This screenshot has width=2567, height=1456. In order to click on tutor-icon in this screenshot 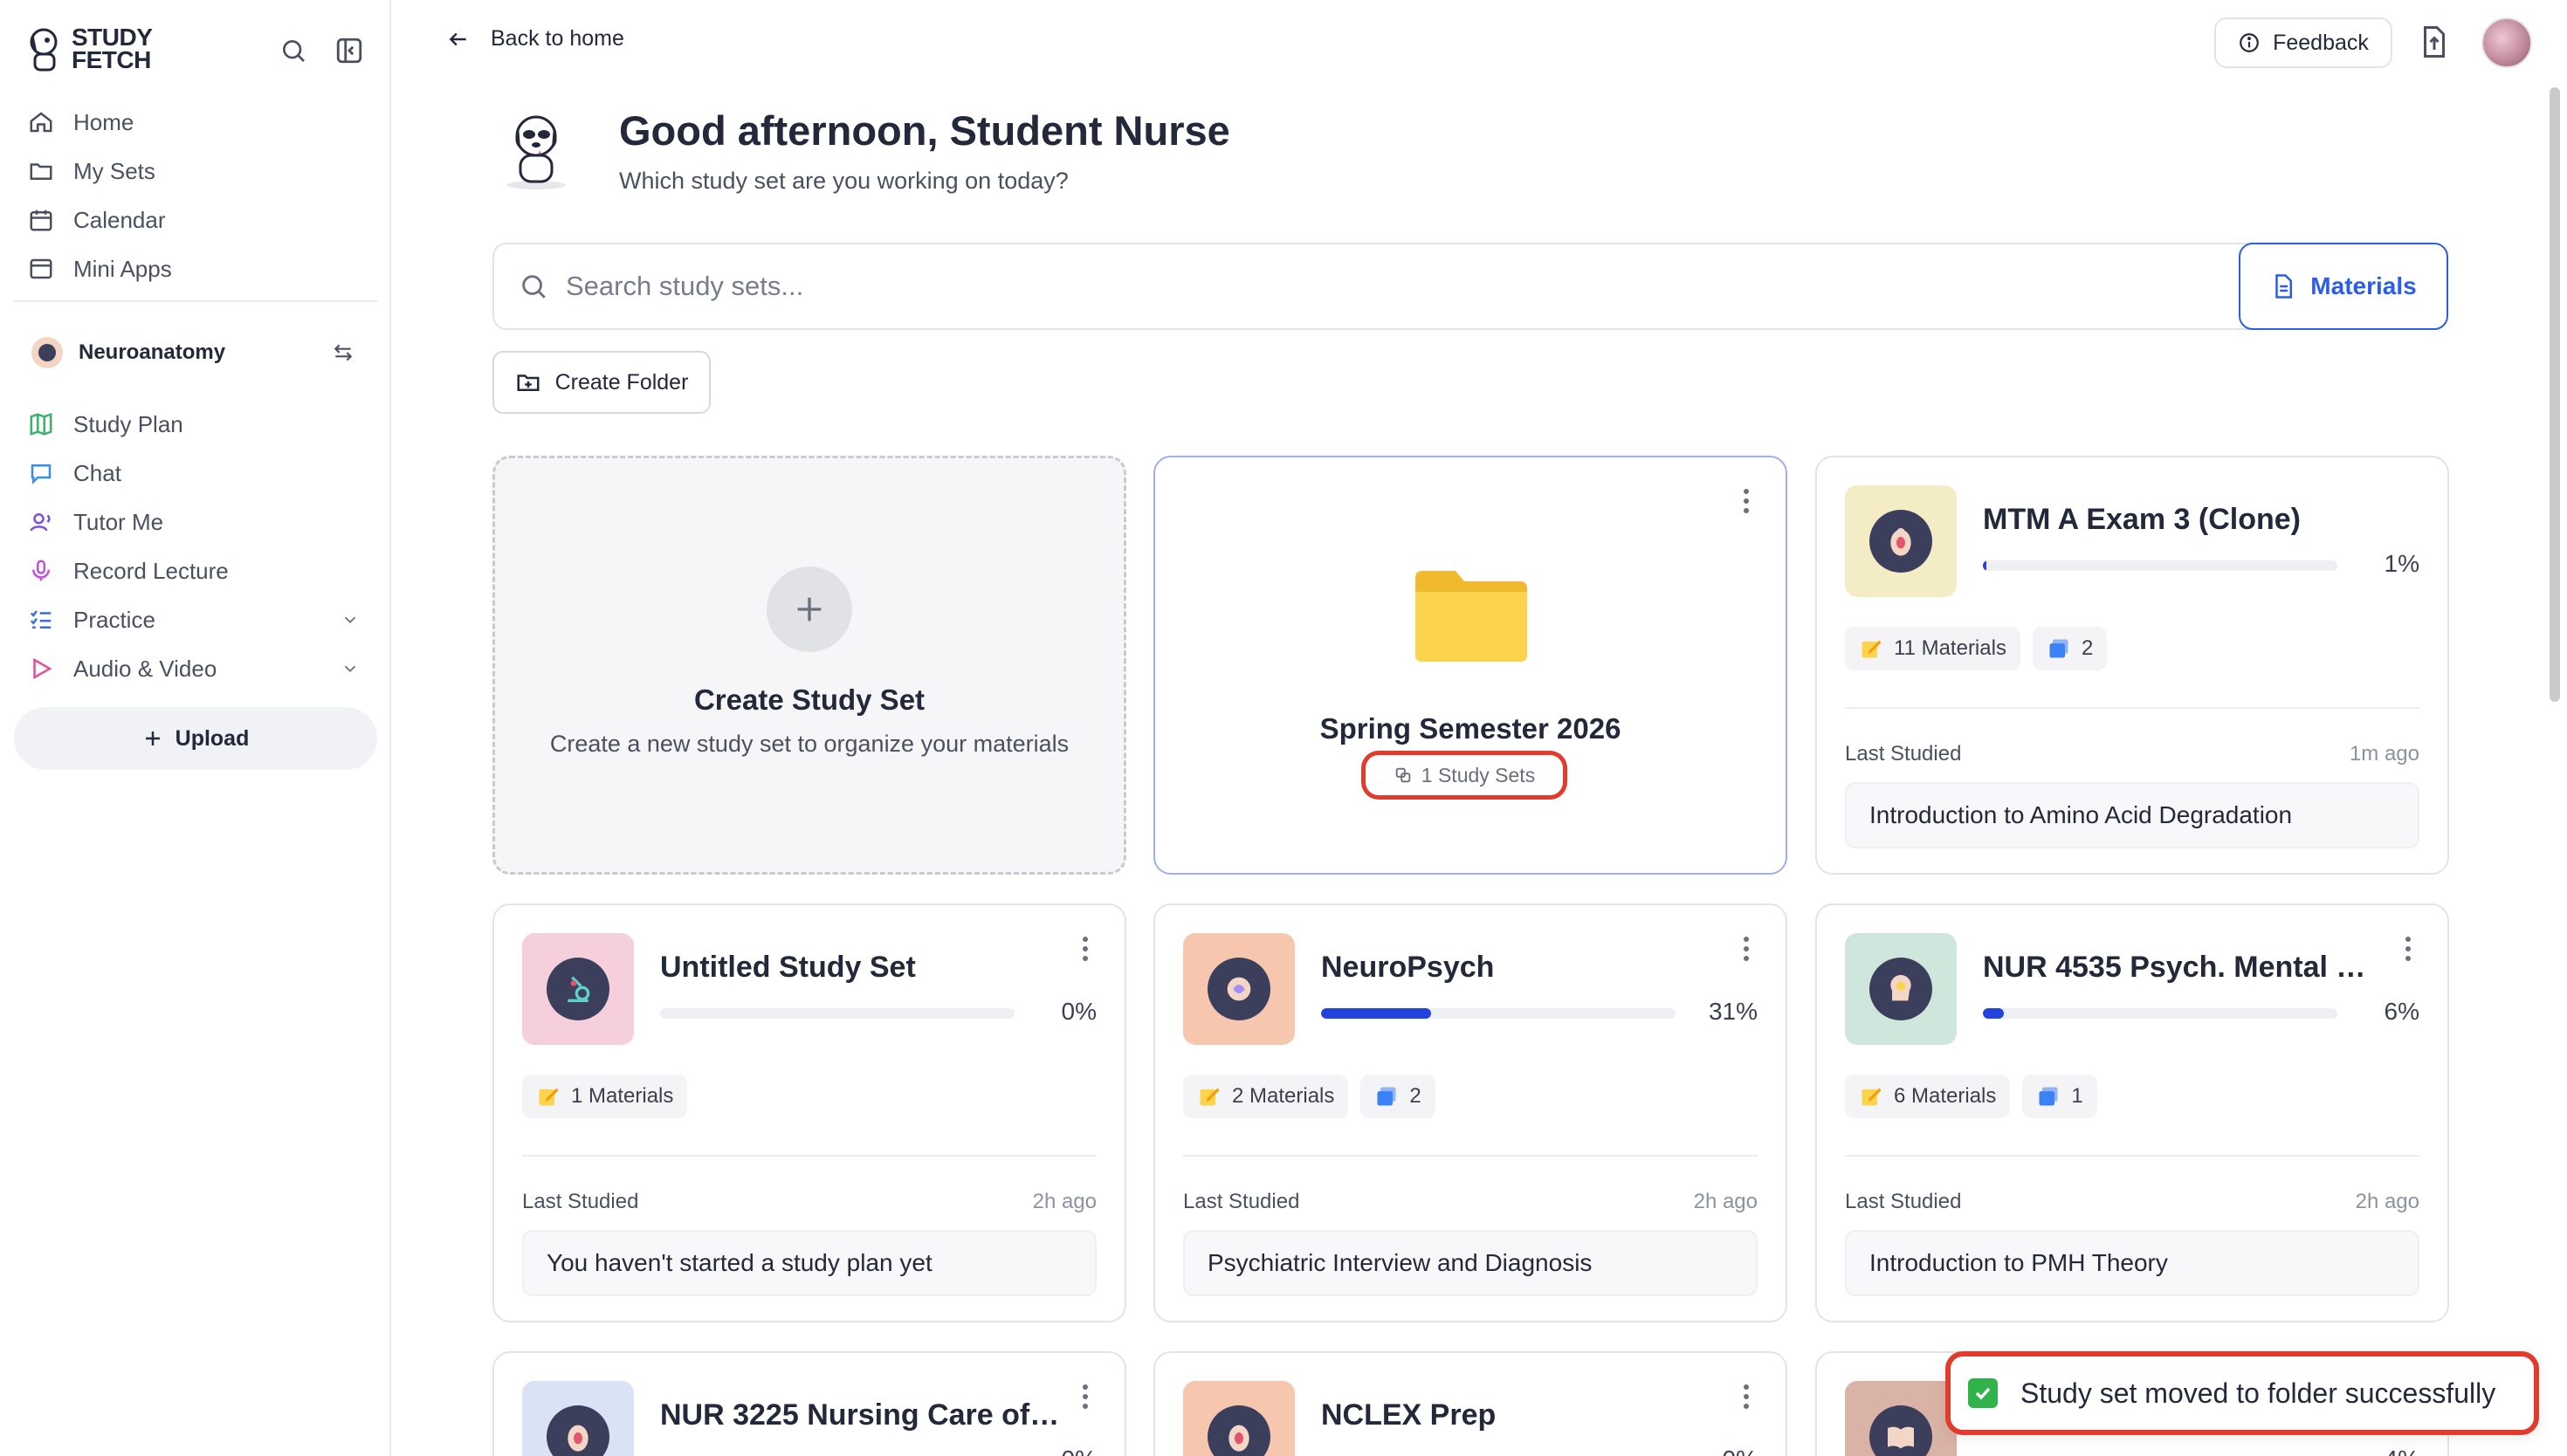, I will do `click(40, 522)`.